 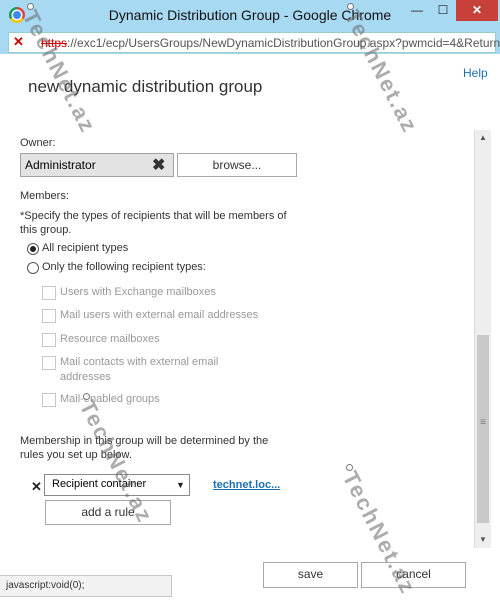 I want to click on resource-mailboxes-label: Resource mailboxes, so click(x=110, y=339).